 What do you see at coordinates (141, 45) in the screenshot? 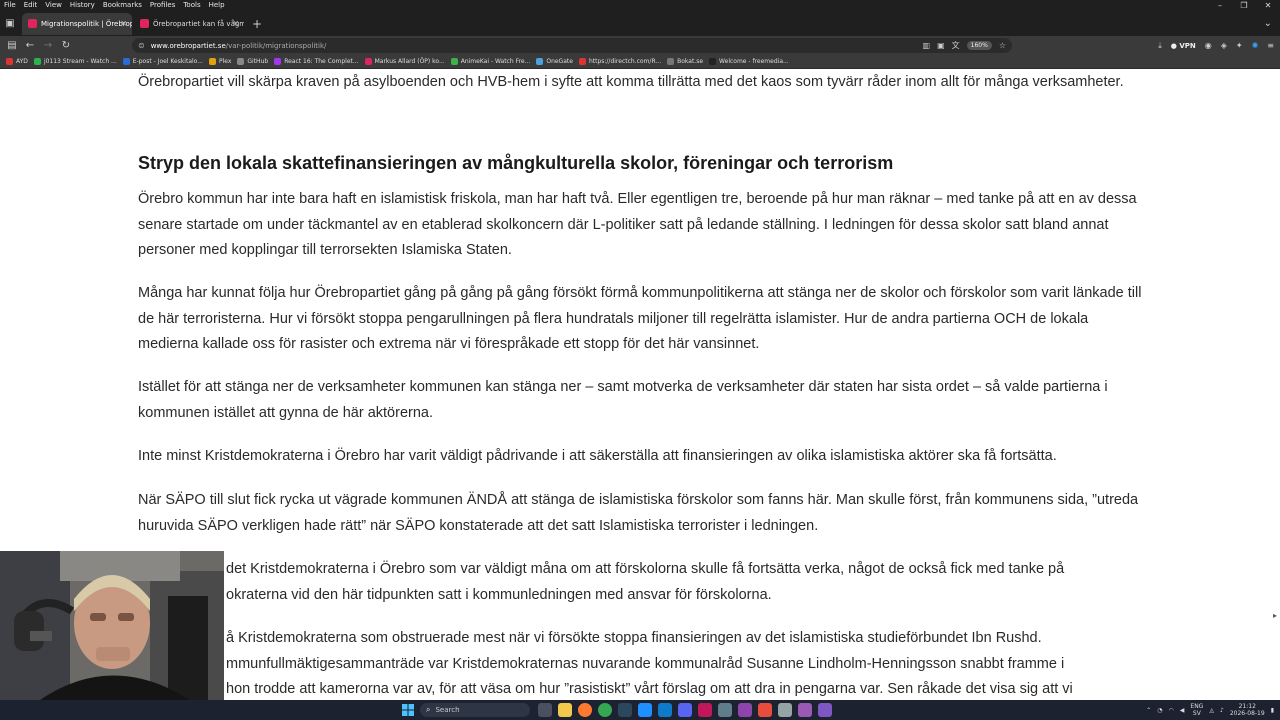
I see `site-info-icon: ⊜` at bounding box center [141, 45].